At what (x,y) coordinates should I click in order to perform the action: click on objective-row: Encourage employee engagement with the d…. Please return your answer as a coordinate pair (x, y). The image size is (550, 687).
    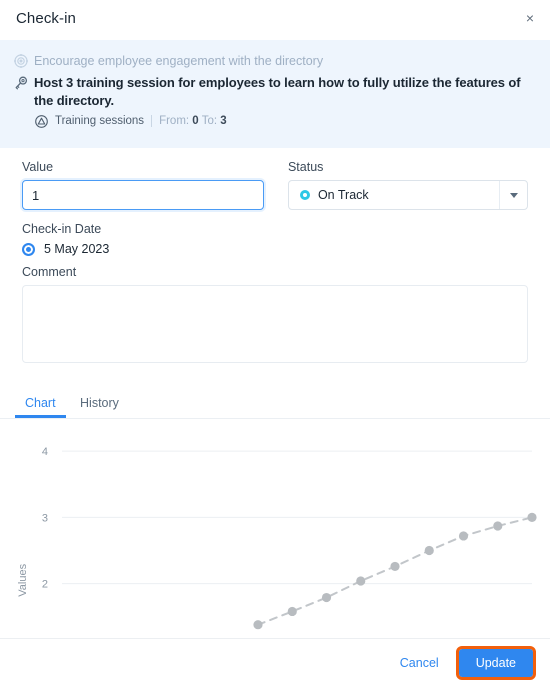
    Looking at the image, I should click on (272, 60).